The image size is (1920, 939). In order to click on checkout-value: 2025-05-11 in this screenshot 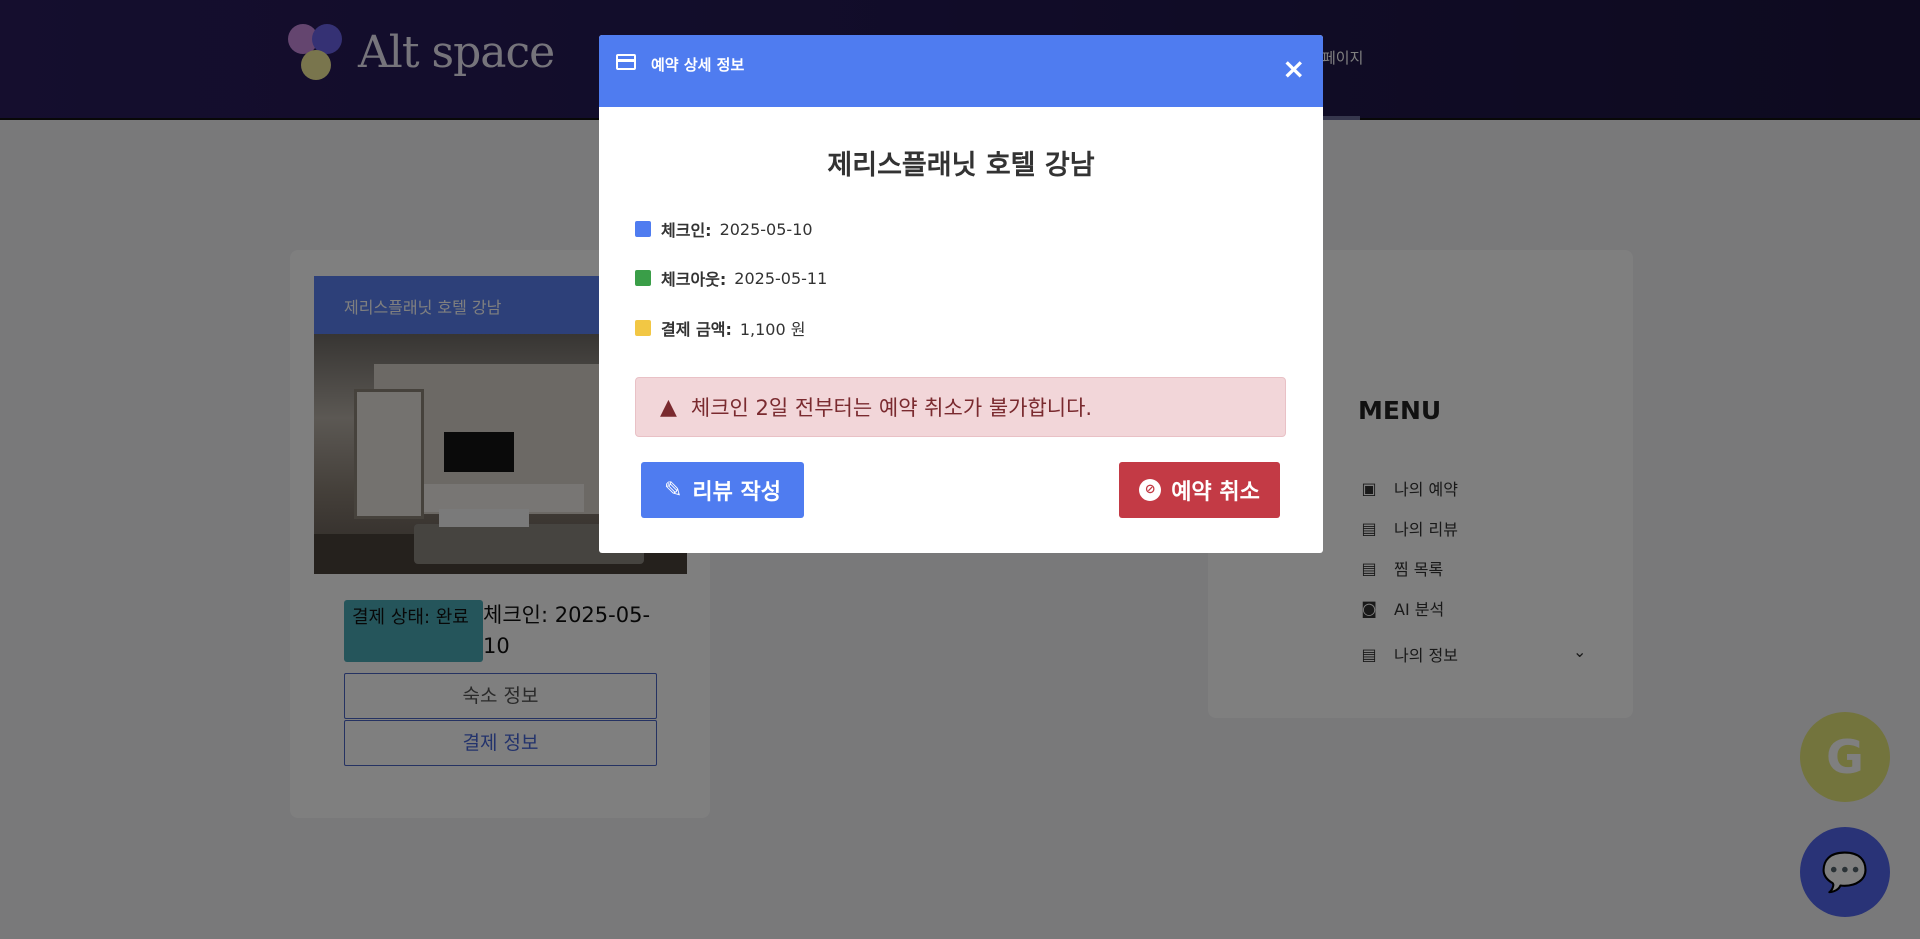, I will do `click(781, 278)`.